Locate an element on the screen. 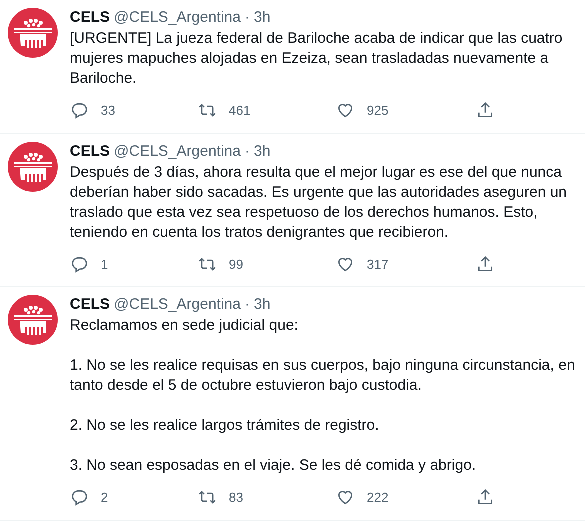  retweet-count: 83 is located at coordinates (236, 498).